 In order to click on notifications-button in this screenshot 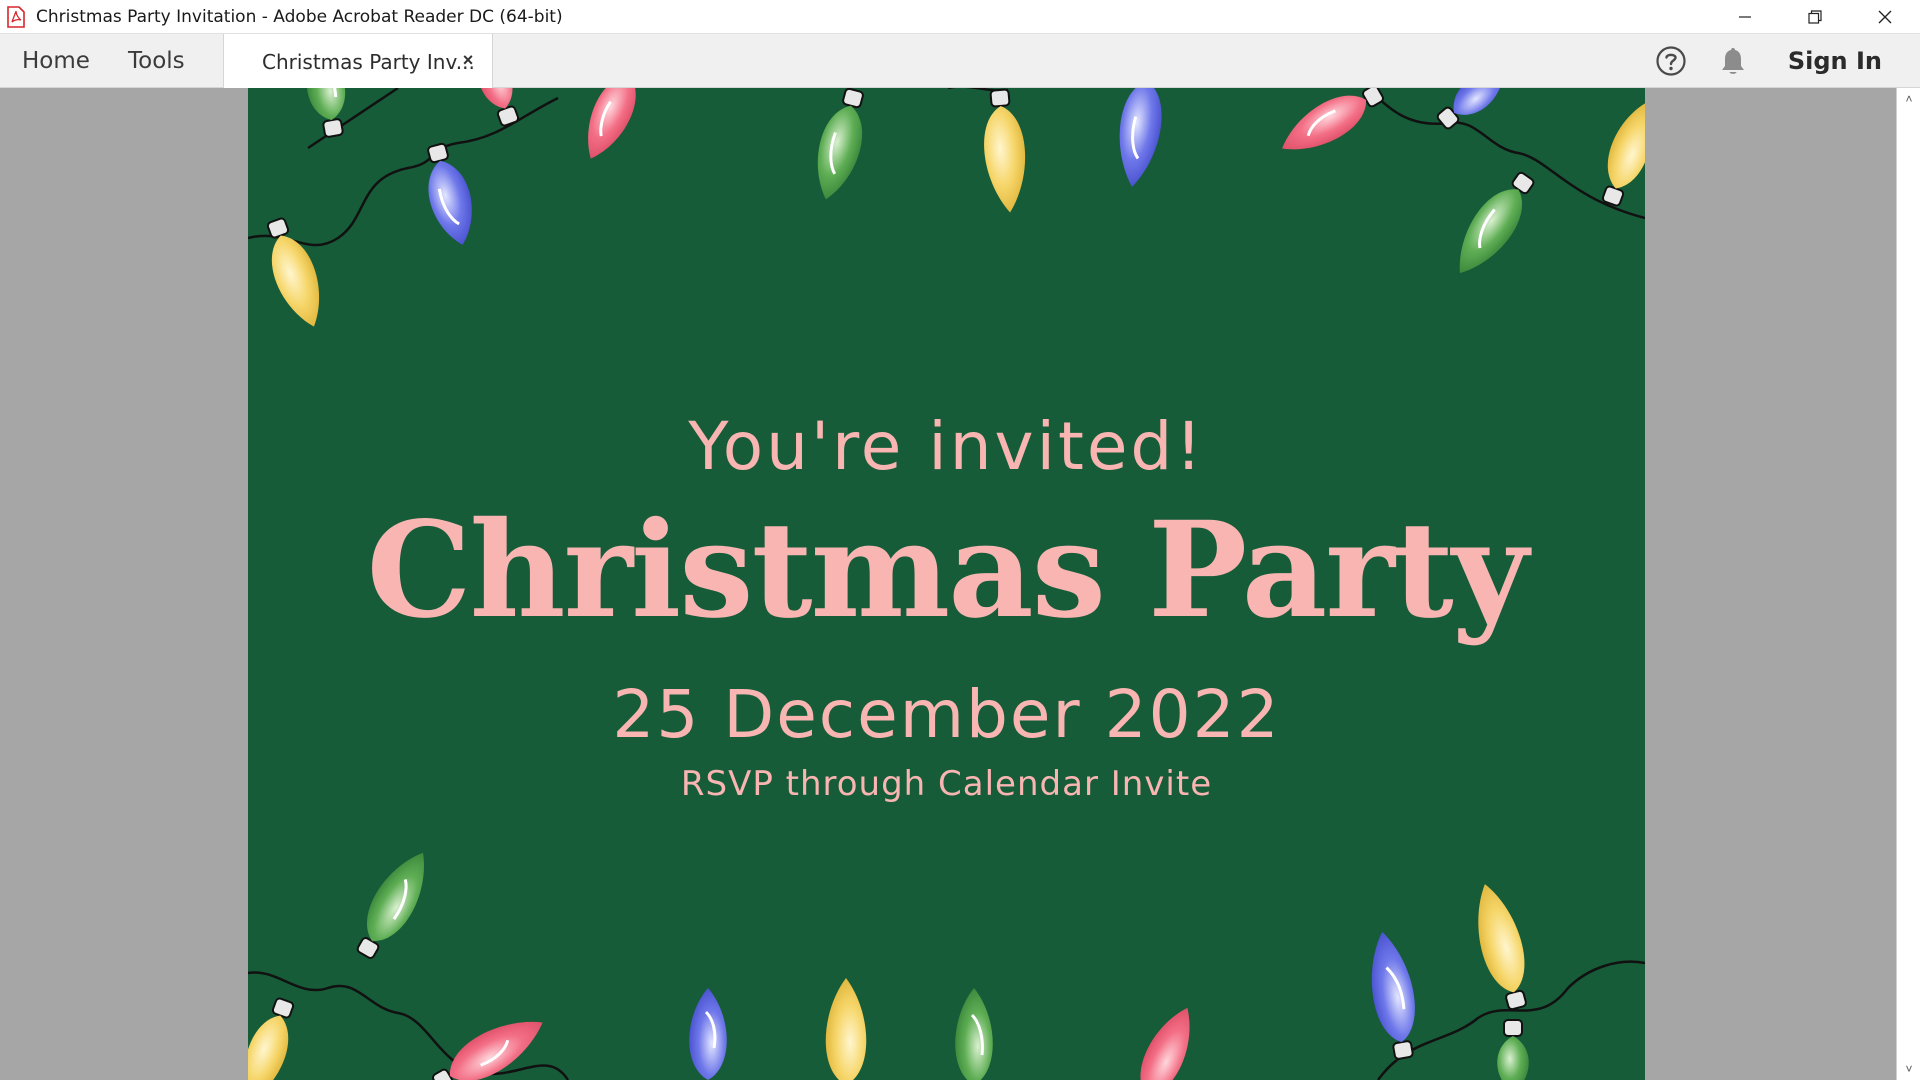, I will do `click(1733, 61)`.